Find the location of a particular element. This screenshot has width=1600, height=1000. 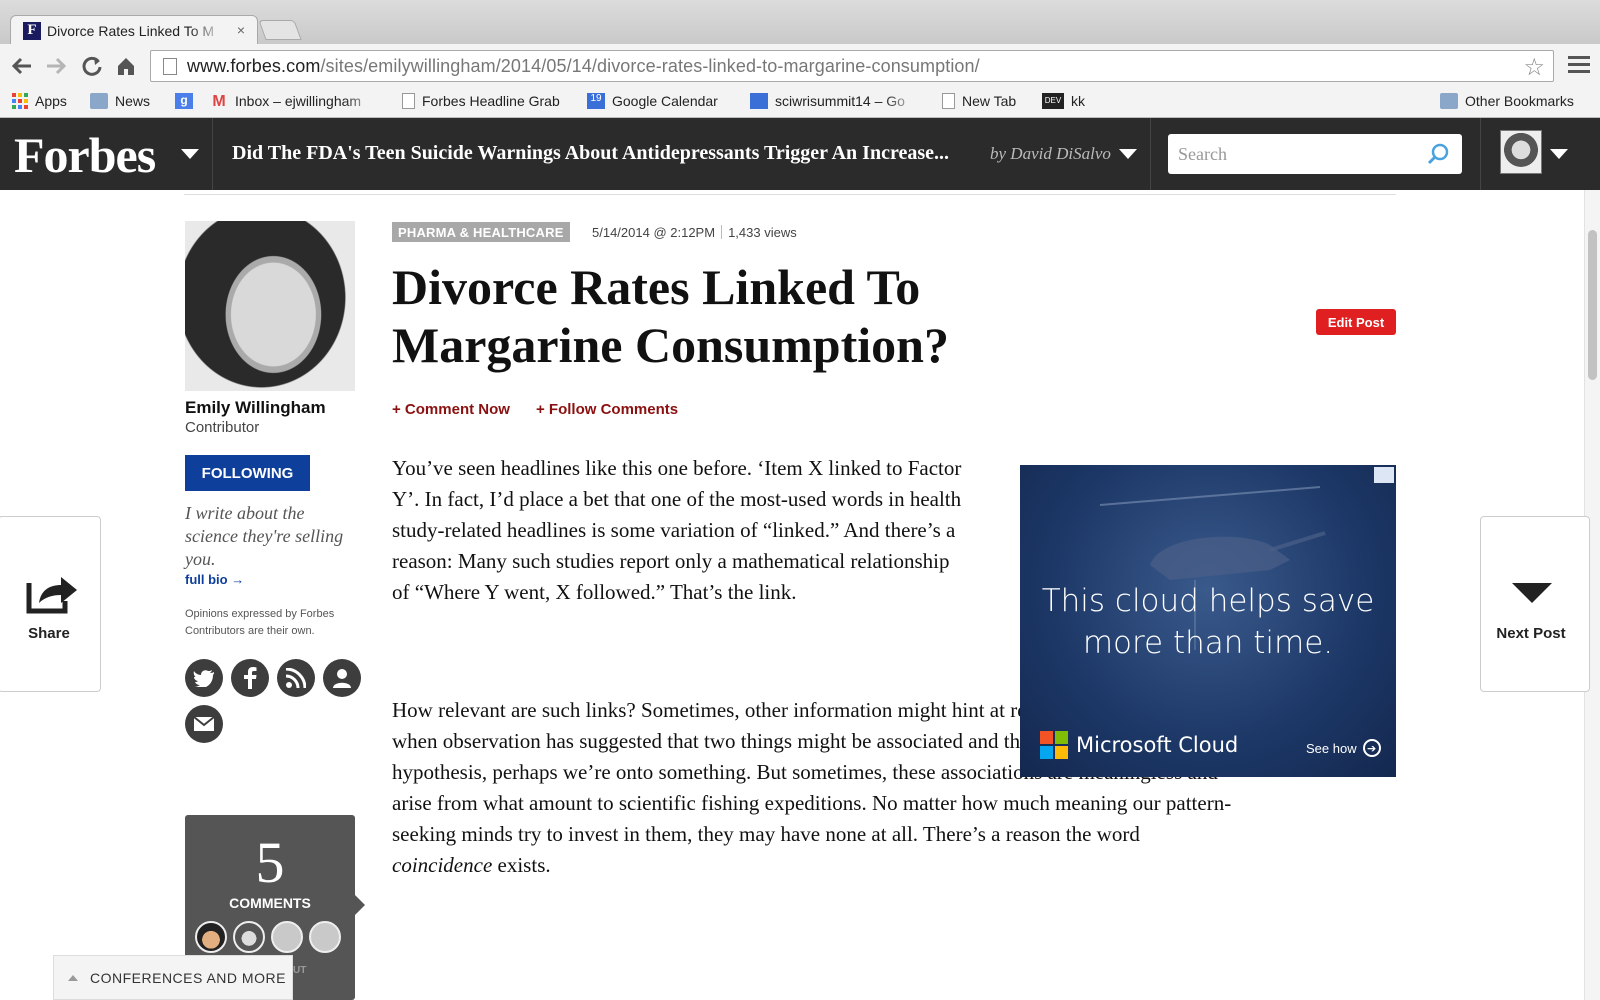

triangle-up-icon is located at coordinates (73, 977).